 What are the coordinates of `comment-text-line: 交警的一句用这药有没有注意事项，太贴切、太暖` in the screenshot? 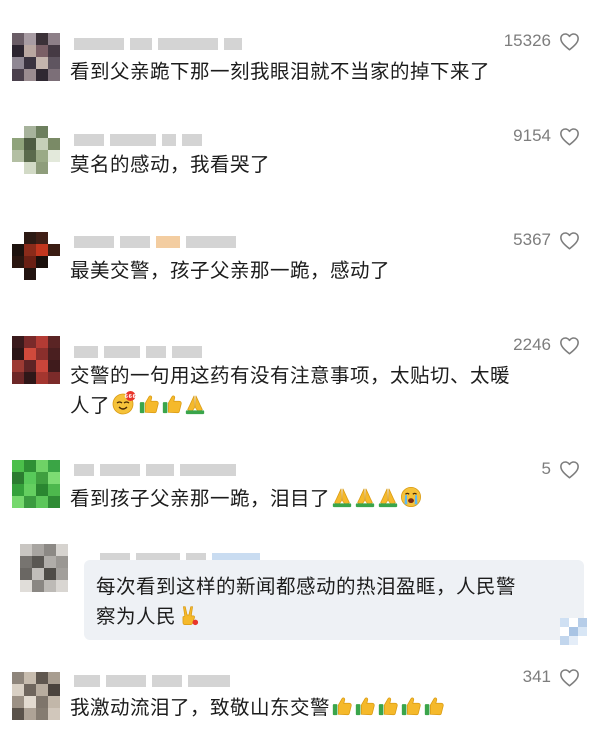 It's located at (290, 375).